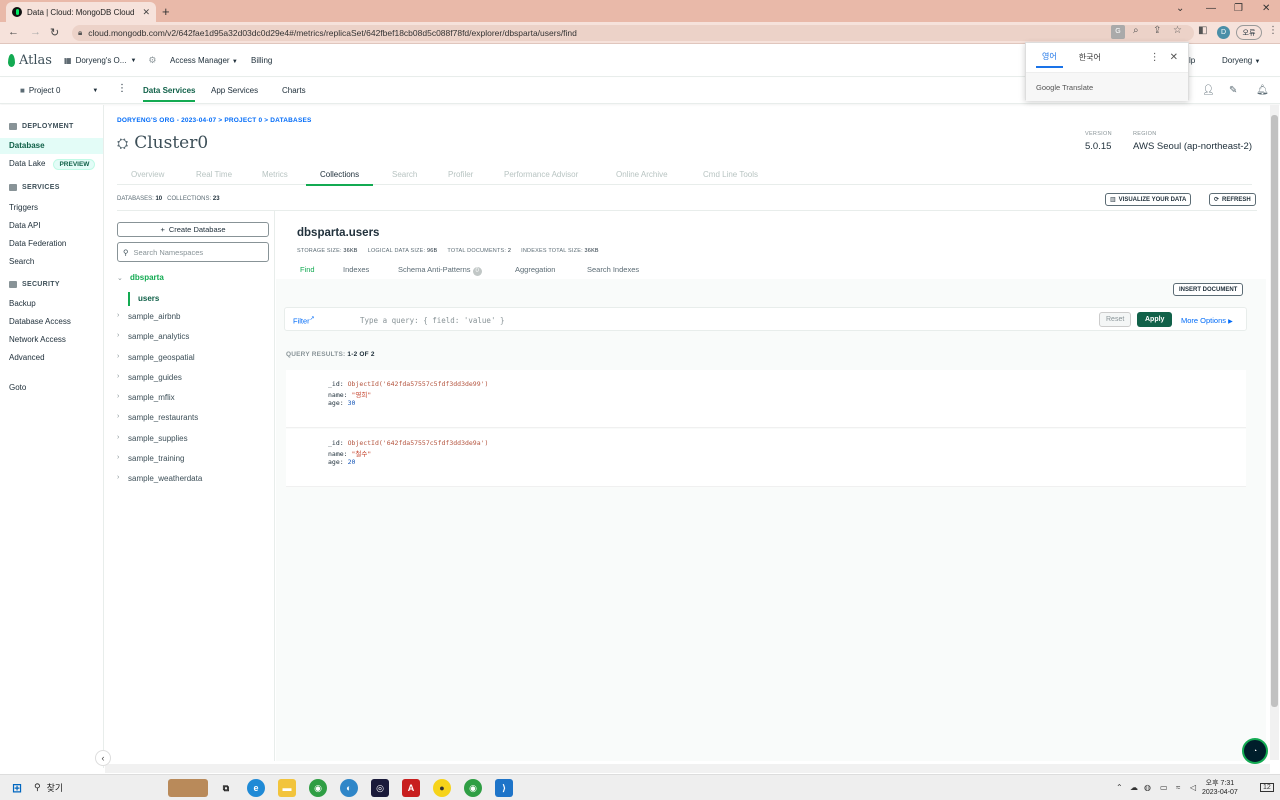 The height and width of the screenshot is (800, 1280). I want to click on namespace-db-item: sample_supplies, so click(158, 438).